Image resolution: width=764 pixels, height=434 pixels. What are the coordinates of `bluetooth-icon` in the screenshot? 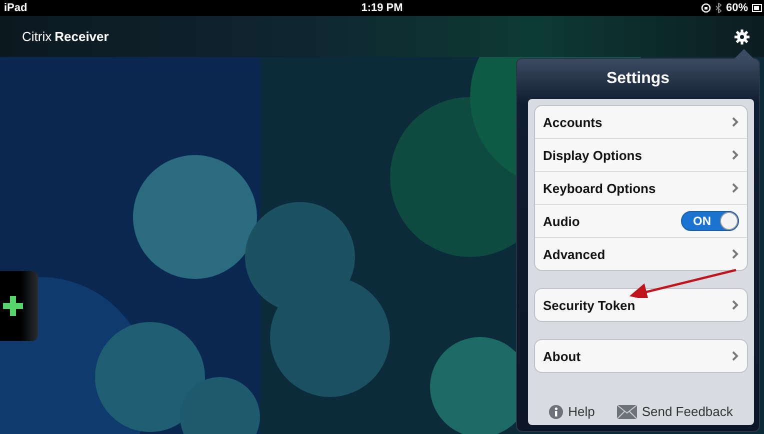 It's located at (718, 8).